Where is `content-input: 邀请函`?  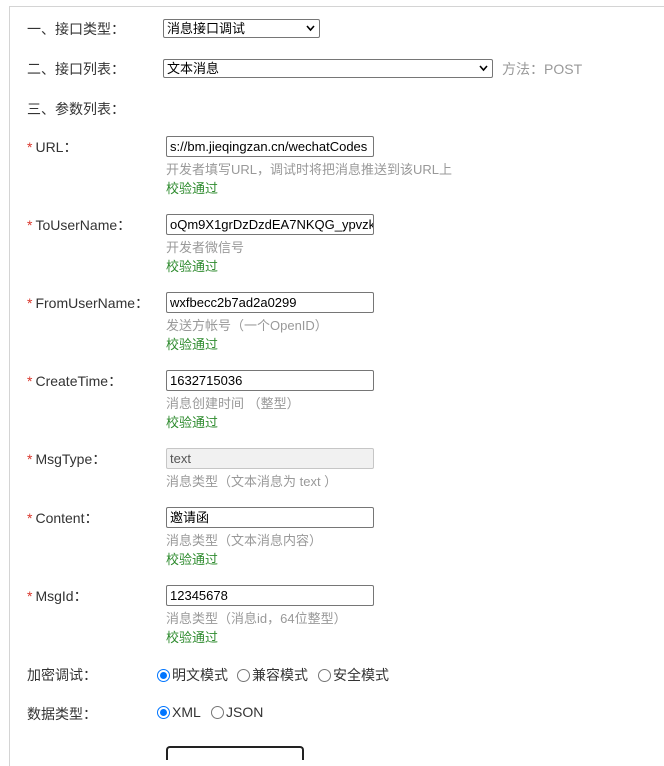
content-input: 邀请函 is located at coordinates (270, 517).